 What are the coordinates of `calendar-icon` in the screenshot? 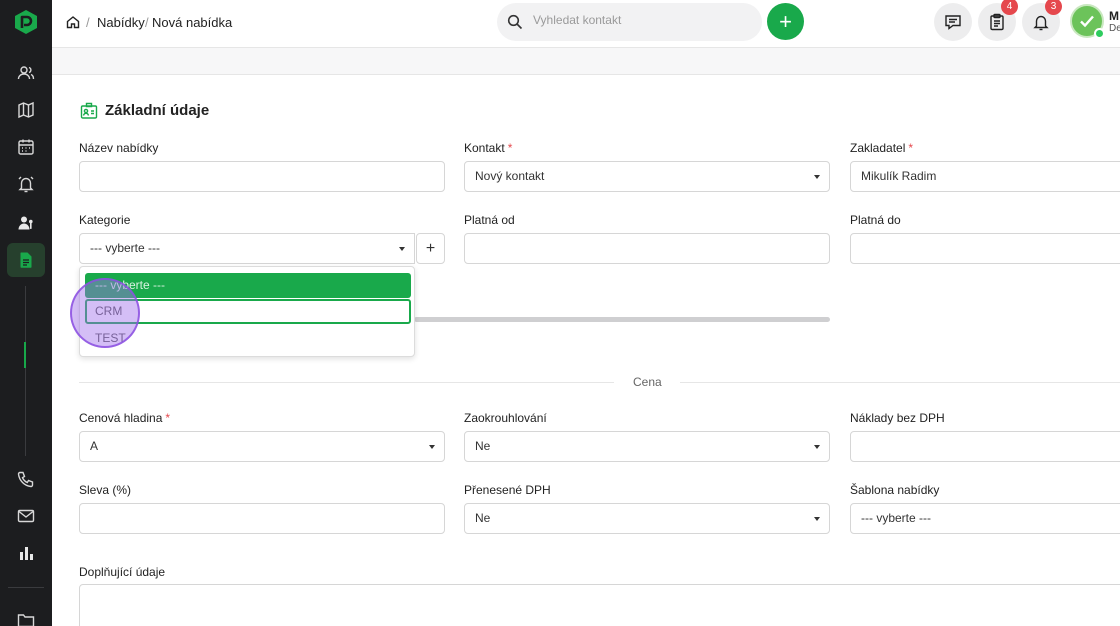 It's located at (26, 147).